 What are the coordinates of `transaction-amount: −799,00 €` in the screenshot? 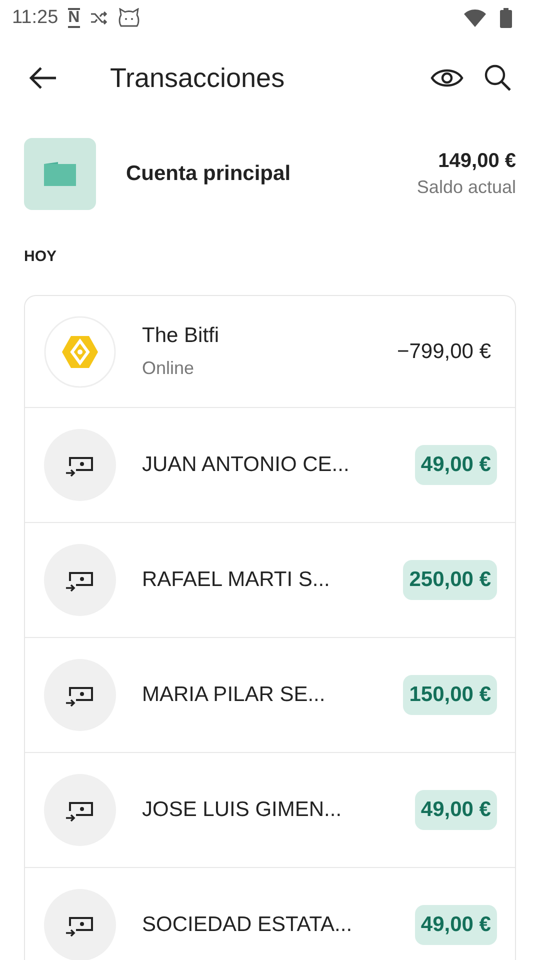 It's located at (444, 351).